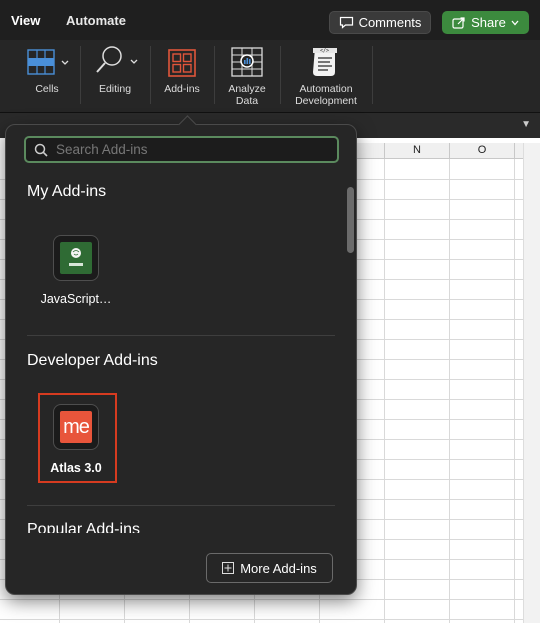 This screenshot has width=540, height=623. Describe the element at coordinates (191, 149) in the screenshot. I see `search-addins-input` at that location.